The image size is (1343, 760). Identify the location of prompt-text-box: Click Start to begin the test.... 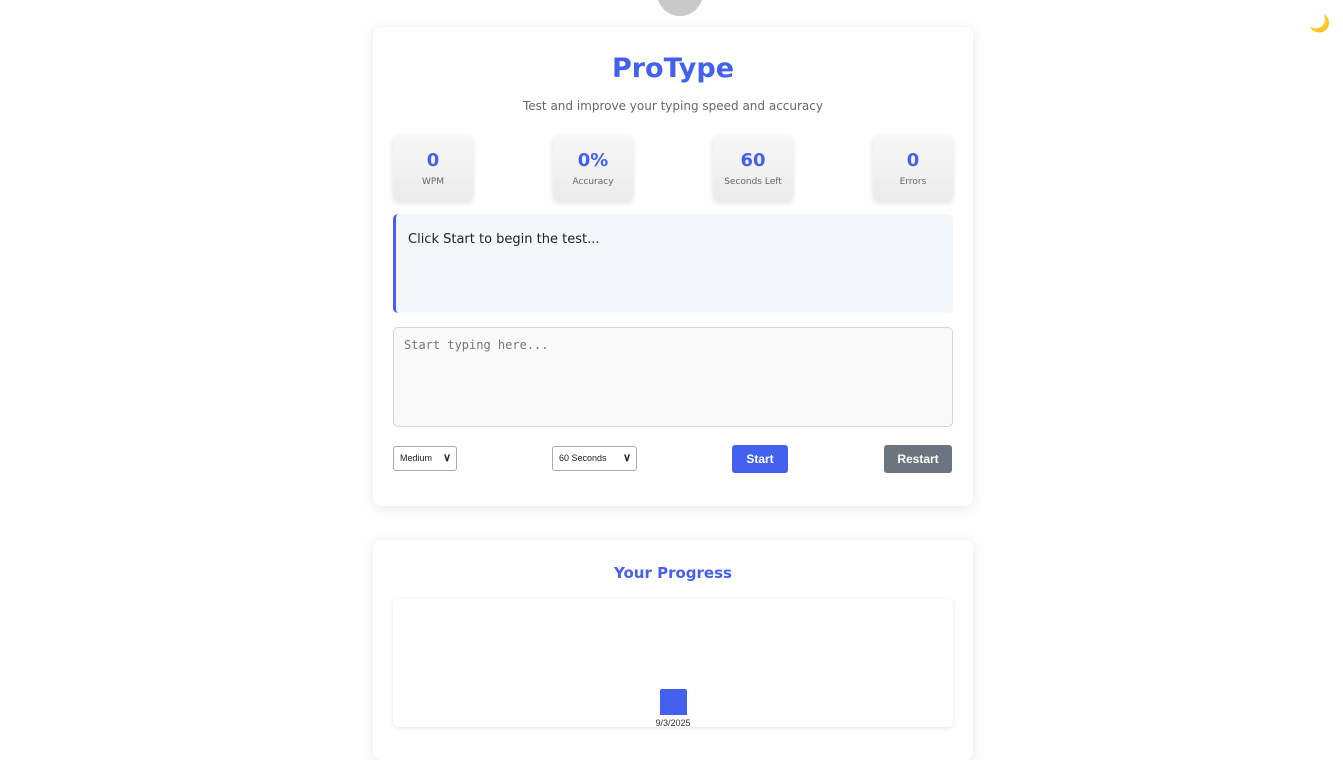
(673, 263).